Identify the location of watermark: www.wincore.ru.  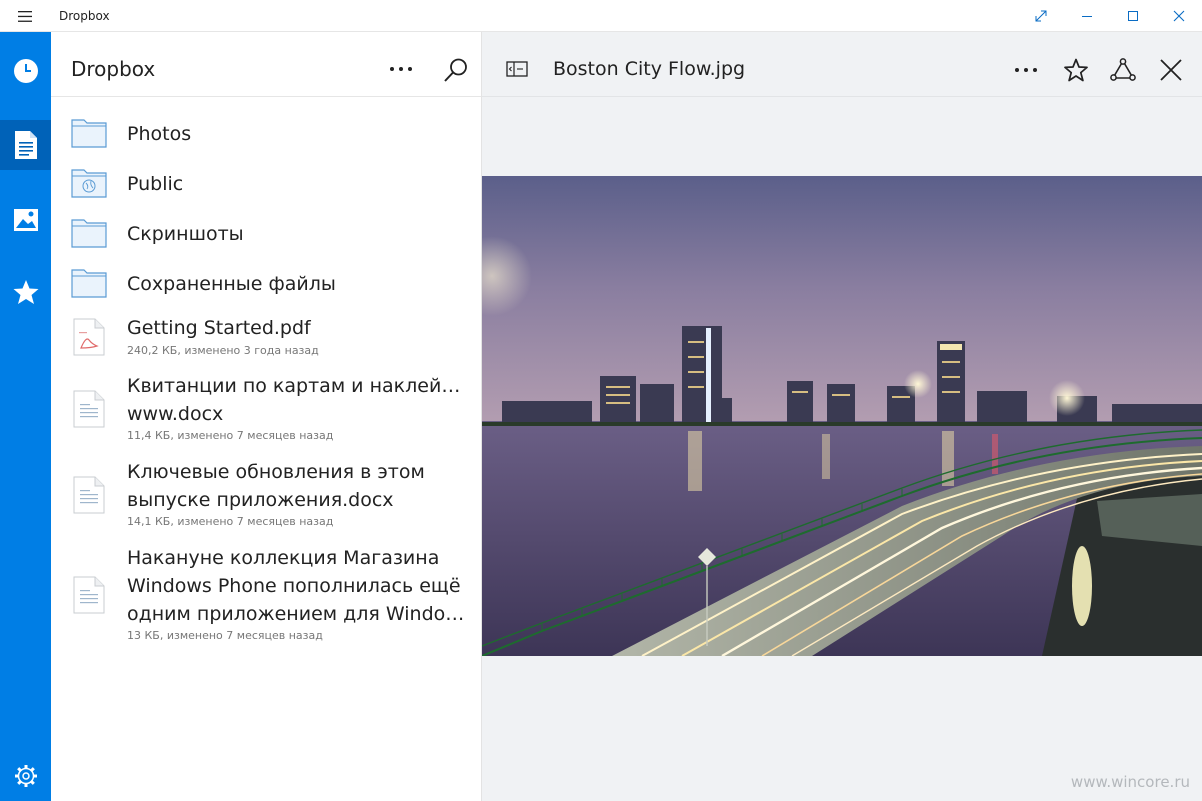
(1130, 782).